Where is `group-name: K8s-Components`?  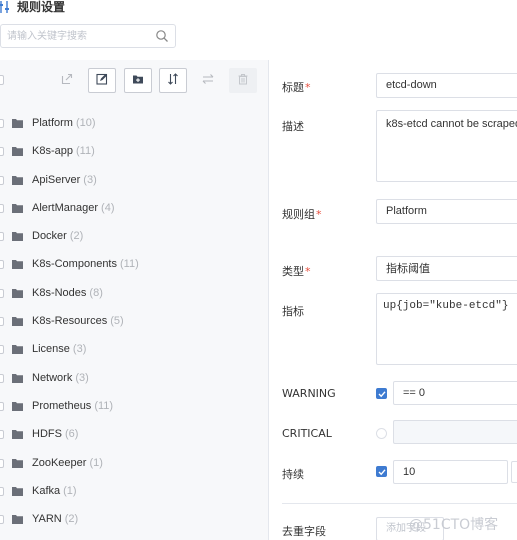
group-name: K8s-Components is located at coordinates (74, 264).